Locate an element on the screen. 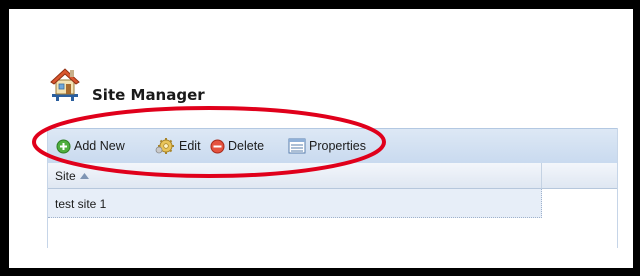 The height and width of the screenshot is (276, 640). edit-label: Edit is located at coordinates (190, 146).